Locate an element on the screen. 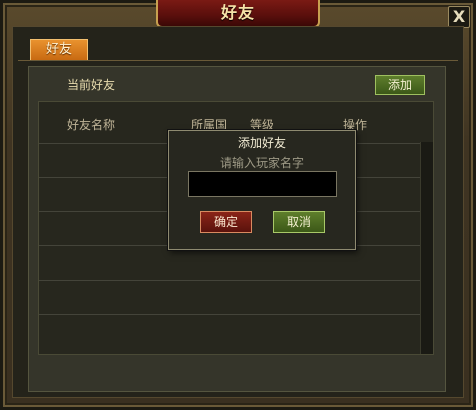 The width and height of the screenshot is (476, 410). add-friend-button: 添加 is located at coordinates (400, 85).